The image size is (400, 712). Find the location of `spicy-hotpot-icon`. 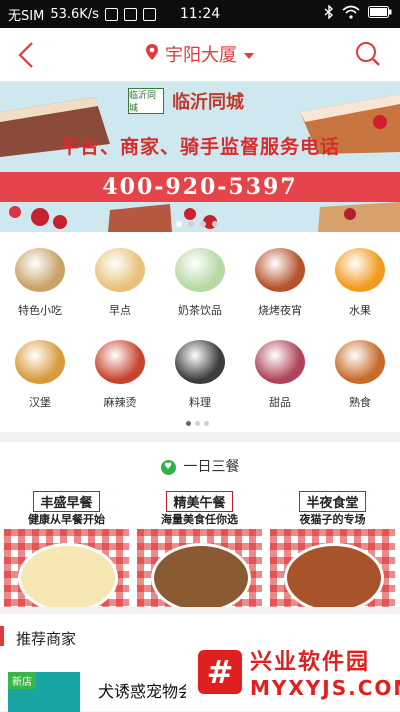

spicy-hotpot-icon is located at coordinates (120, 362).